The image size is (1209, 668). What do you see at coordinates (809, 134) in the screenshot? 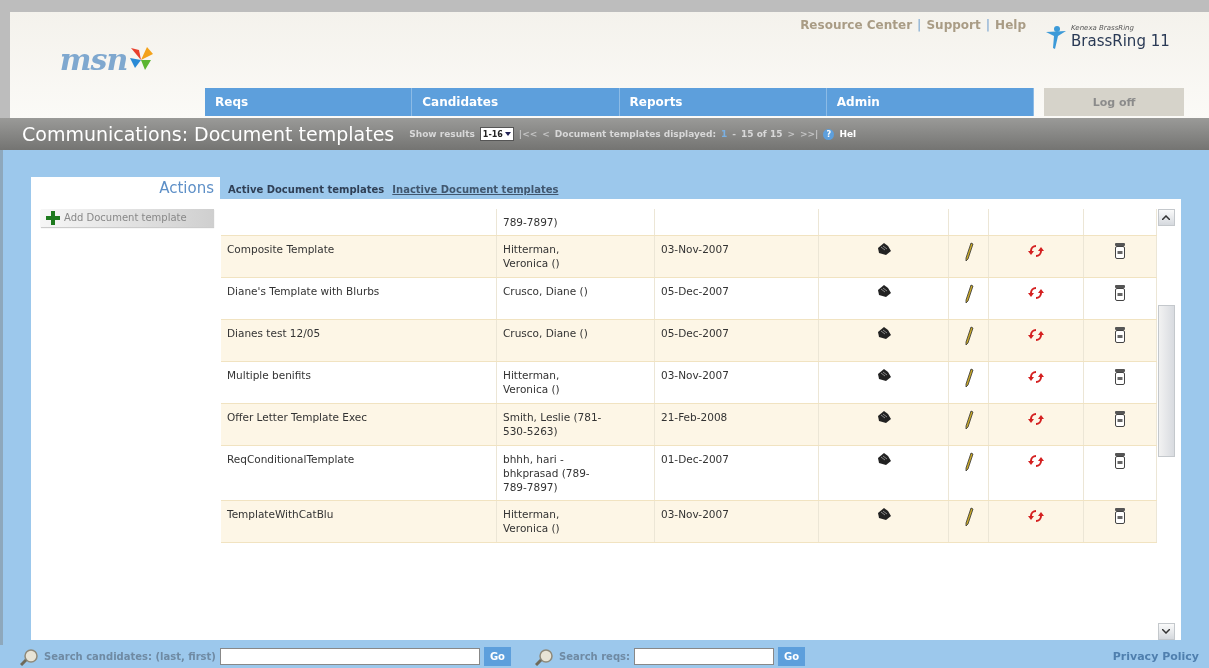
I see `last-page-link: >>|` at bounding box center [809, 134].